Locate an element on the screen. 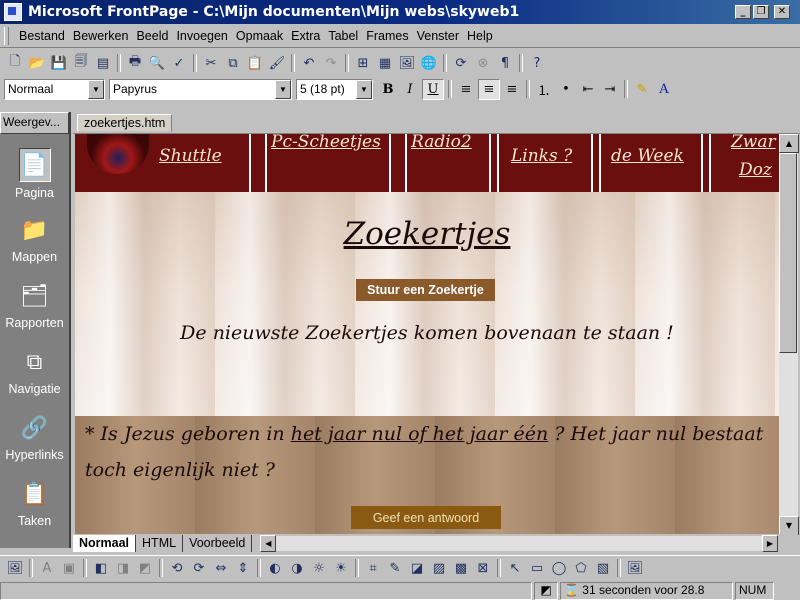 Image resolution: width=800 pixels, height=600 pixels. scroll-up-icon: ▲ is located at coordinates (789, 143).